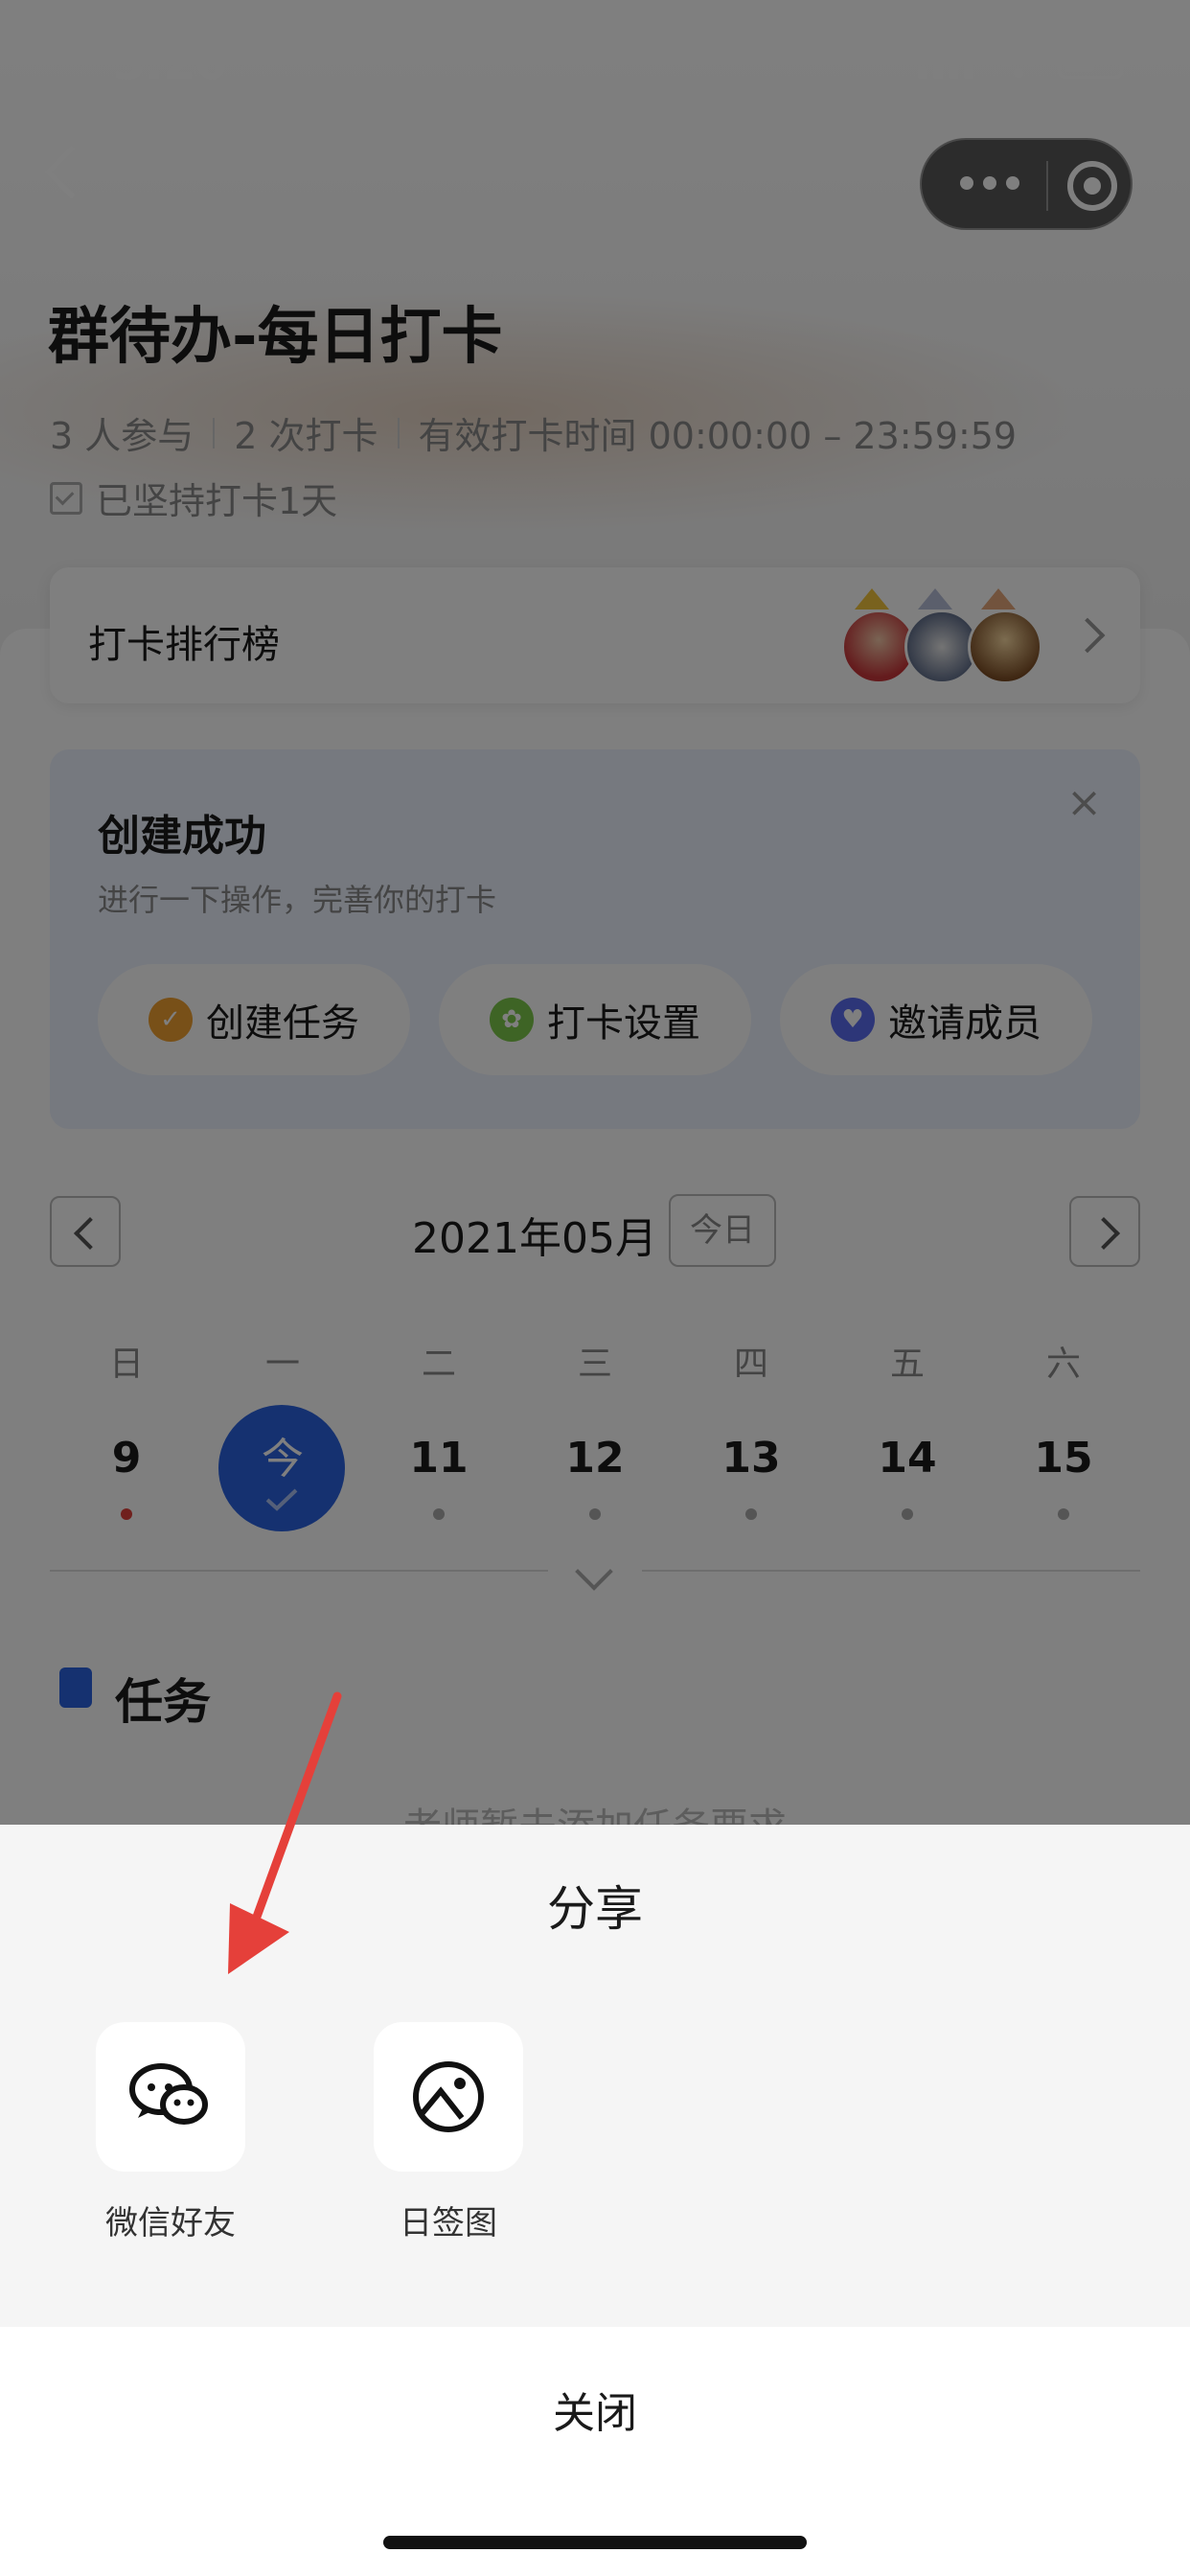 The image size is (1190, 2576). I want to click on share-wechat-friend-label: 微信好友, so click(171, 2223).